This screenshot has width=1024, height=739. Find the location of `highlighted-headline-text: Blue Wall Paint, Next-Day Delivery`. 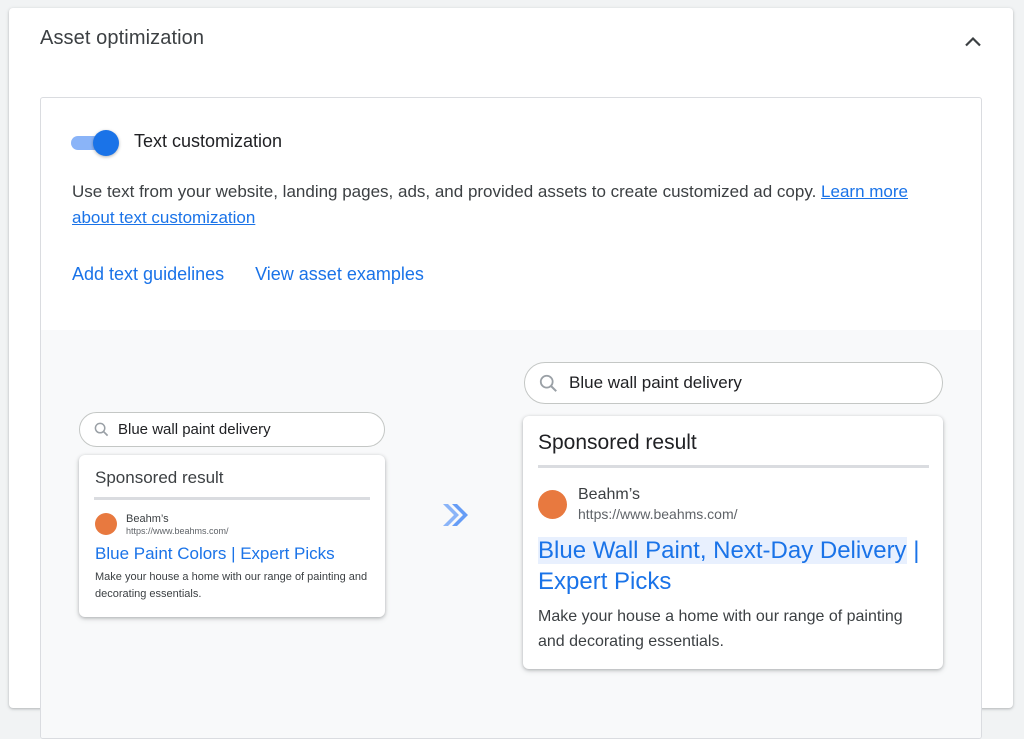

highlighted-headline-text: Blue Wall Paint, Next-Day Delivery is located at coordinates (722, 550).